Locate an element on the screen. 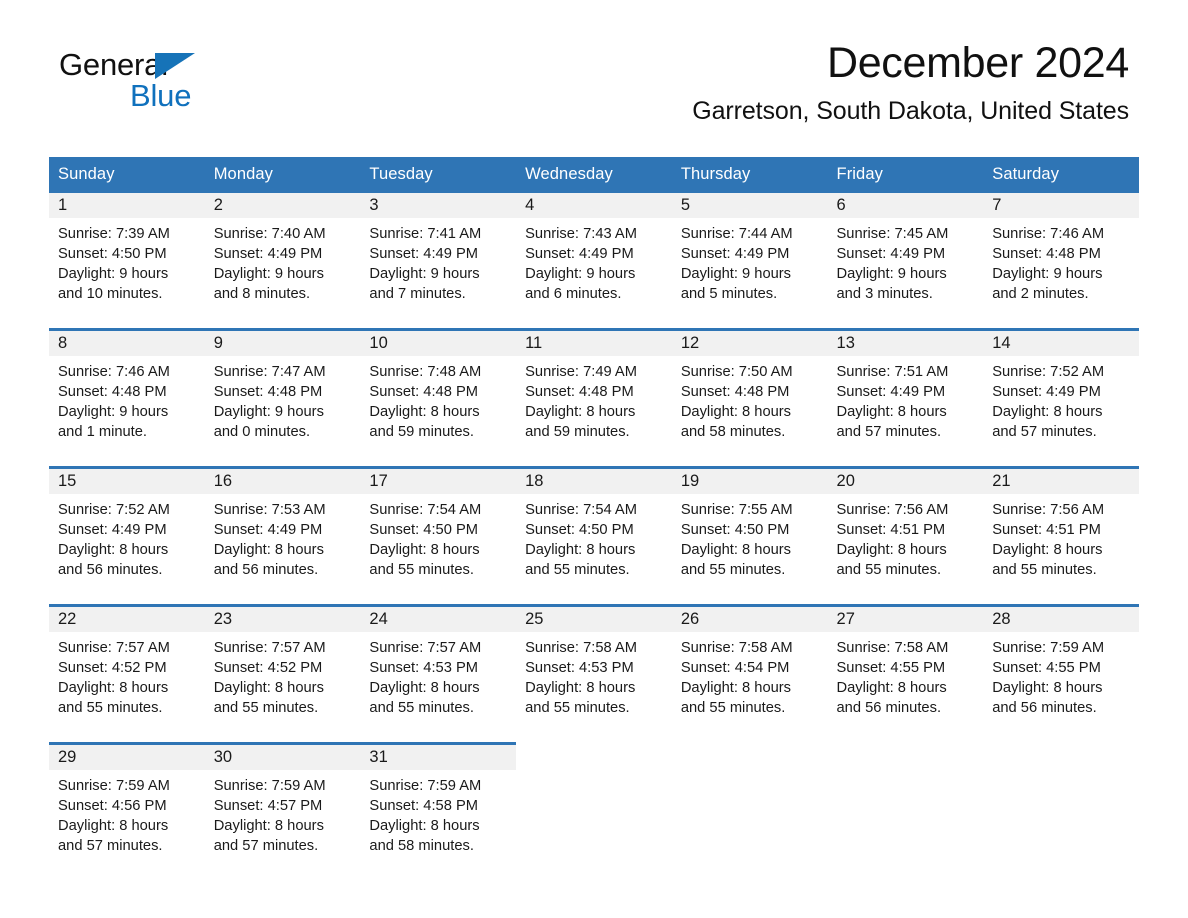  triangle-icon is located at coordinates (175, 66).